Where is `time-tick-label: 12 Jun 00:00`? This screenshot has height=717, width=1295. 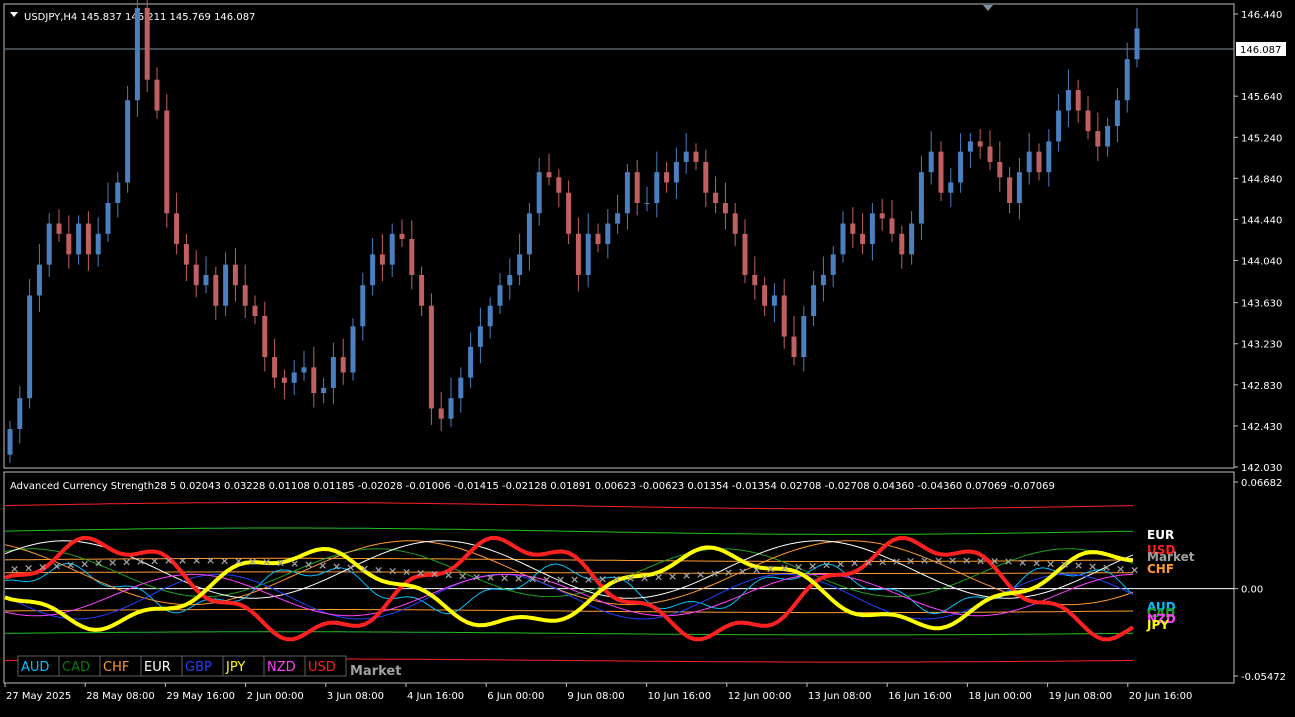
time-tick-label: 12 Jun 00:00 is located at coordinates (760, 696).